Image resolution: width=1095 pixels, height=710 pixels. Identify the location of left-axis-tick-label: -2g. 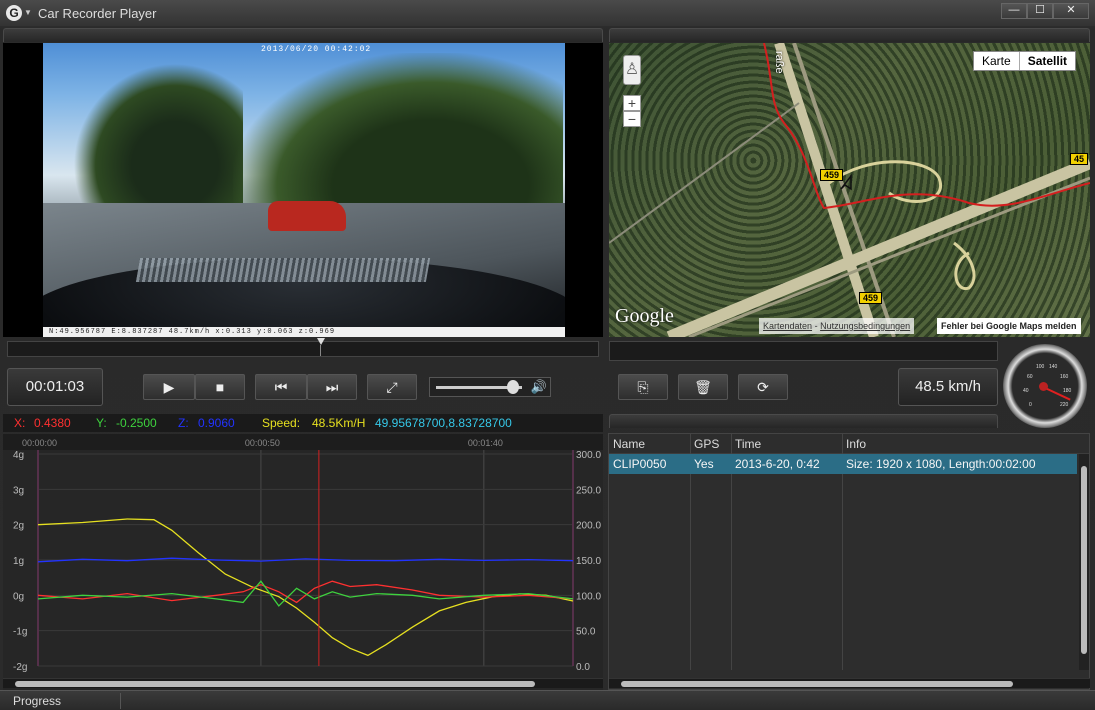
(20, 667).